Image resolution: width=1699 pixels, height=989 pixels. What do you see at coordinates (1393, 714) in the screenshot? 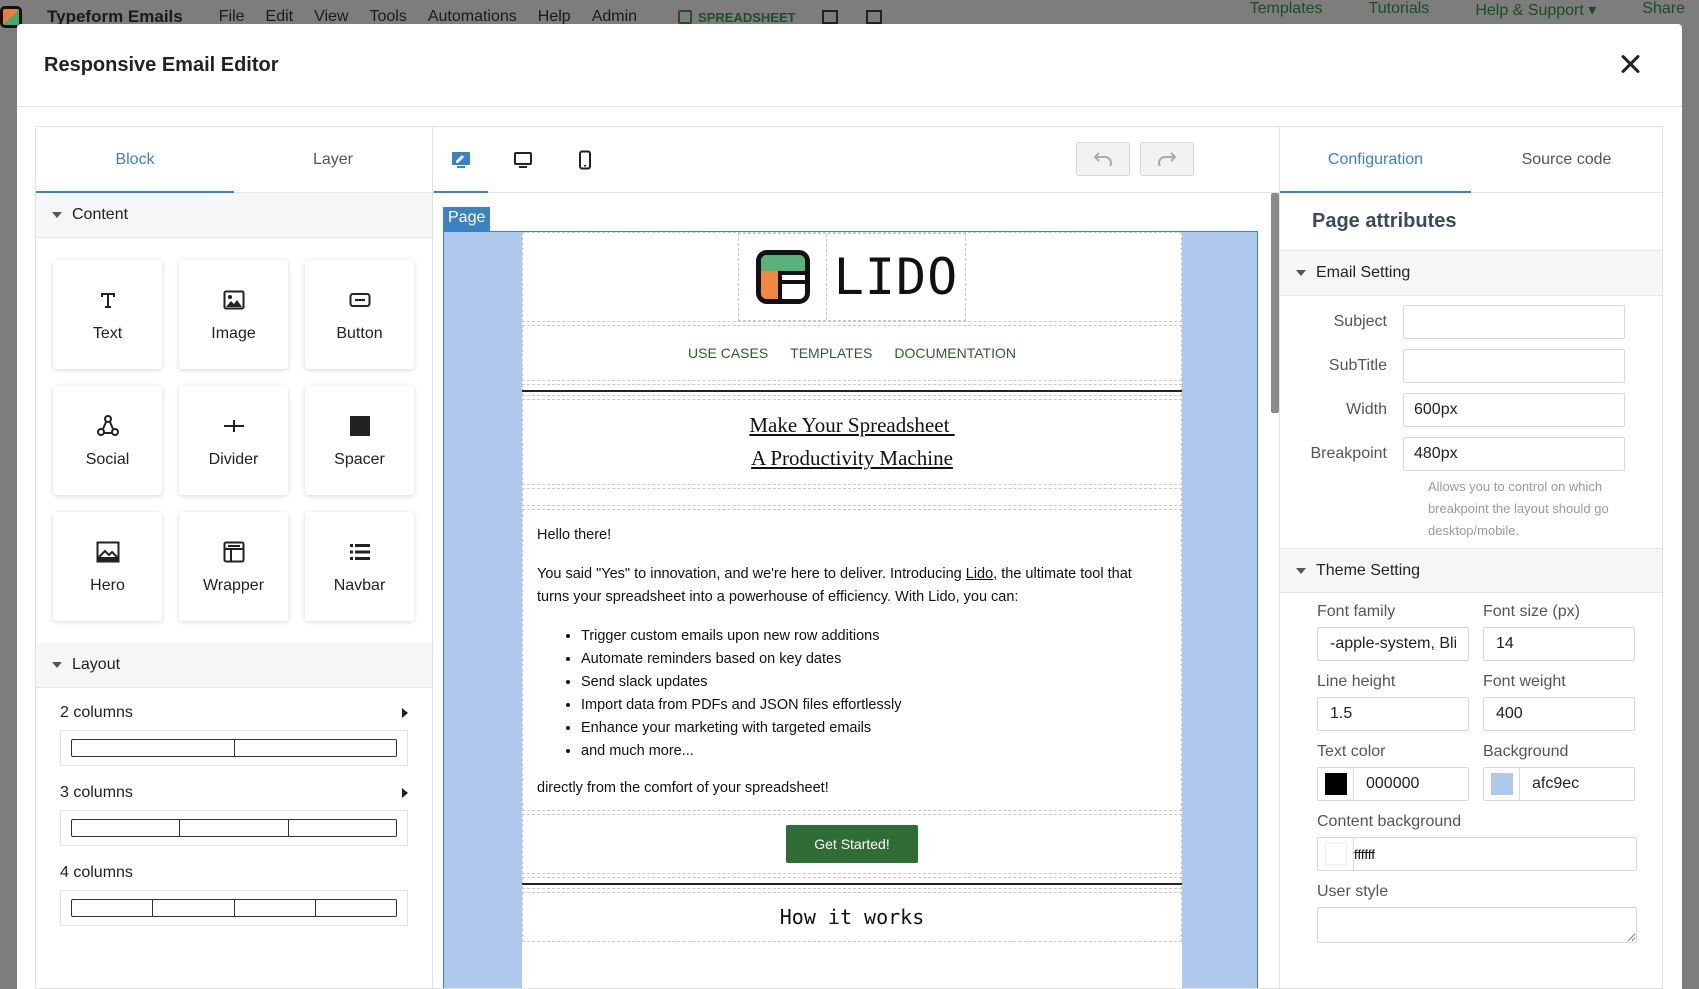
I see `line-height-input` at bounding box center [1393, 714].